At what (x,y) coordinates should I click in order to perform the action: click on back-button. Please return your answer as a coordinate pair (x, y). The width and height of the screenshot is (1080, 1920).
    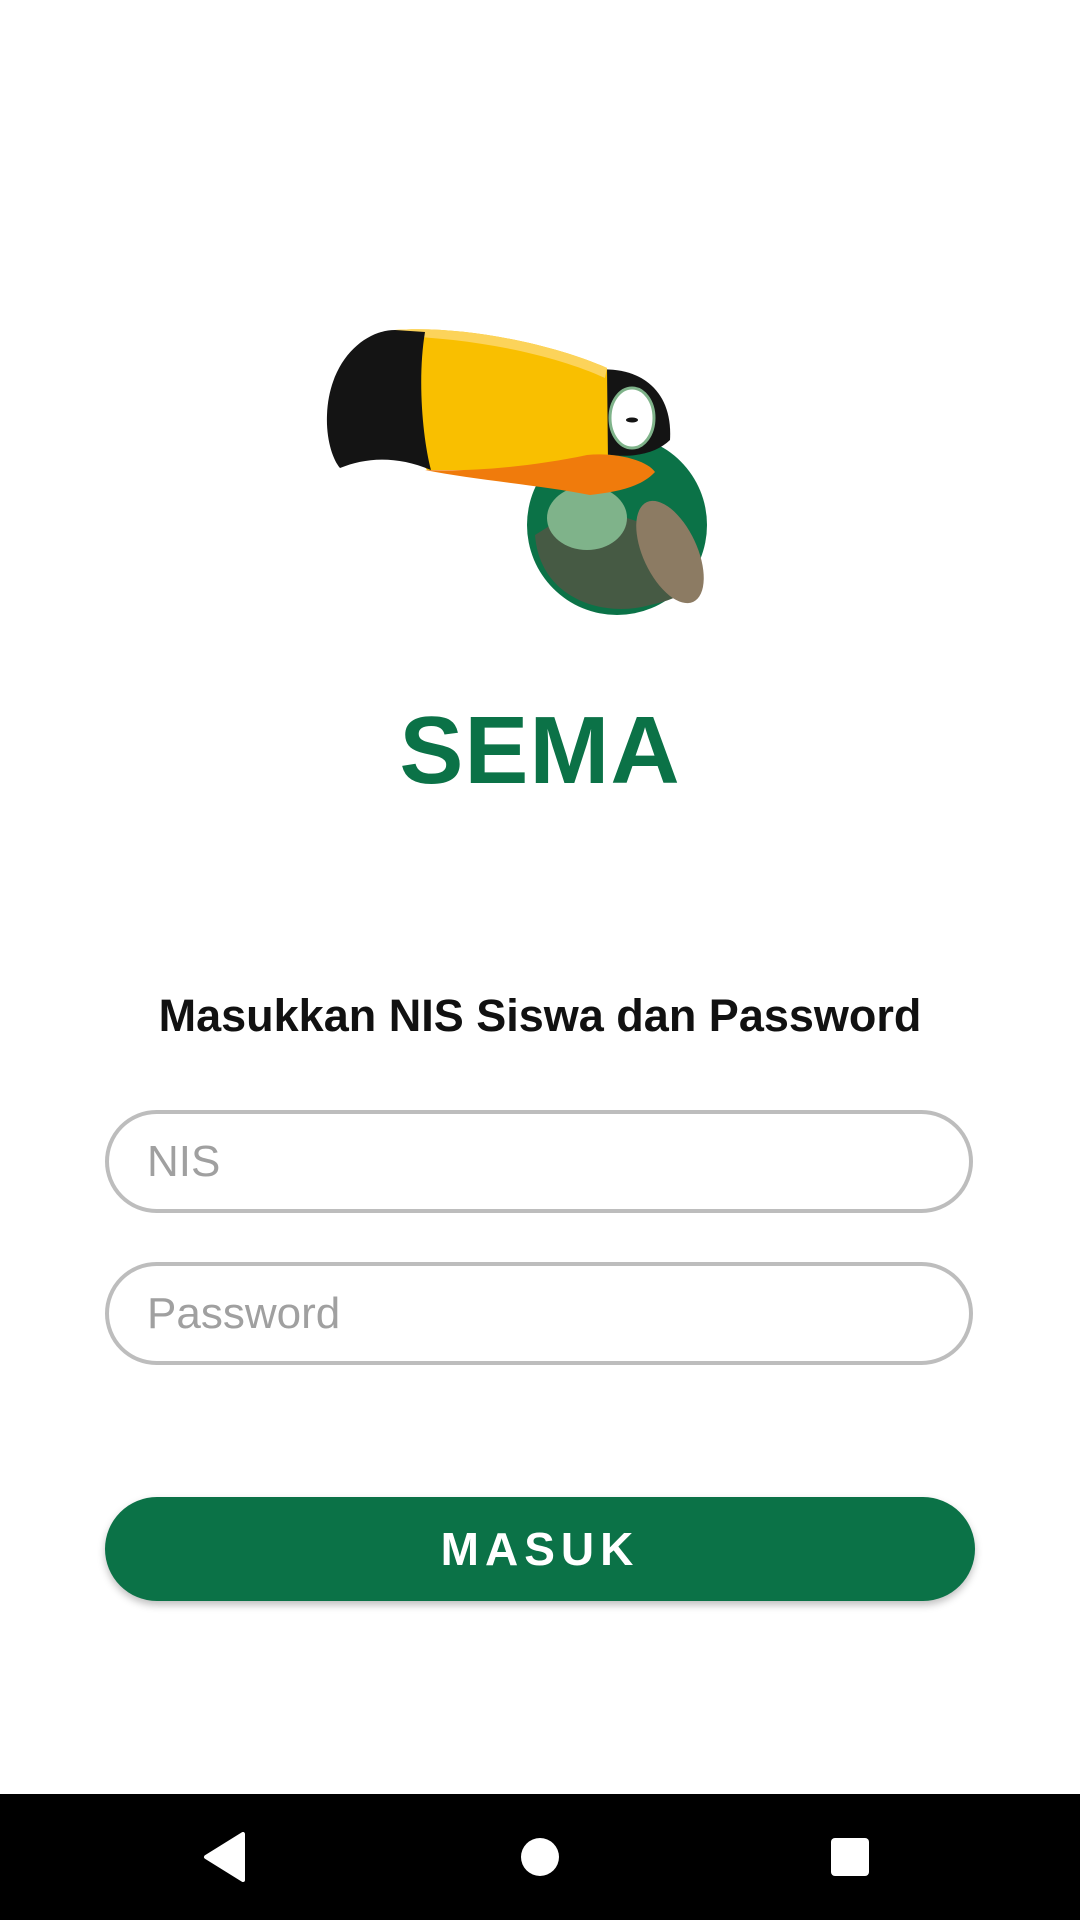
    Looking at the image, I should click on (225, 1857).